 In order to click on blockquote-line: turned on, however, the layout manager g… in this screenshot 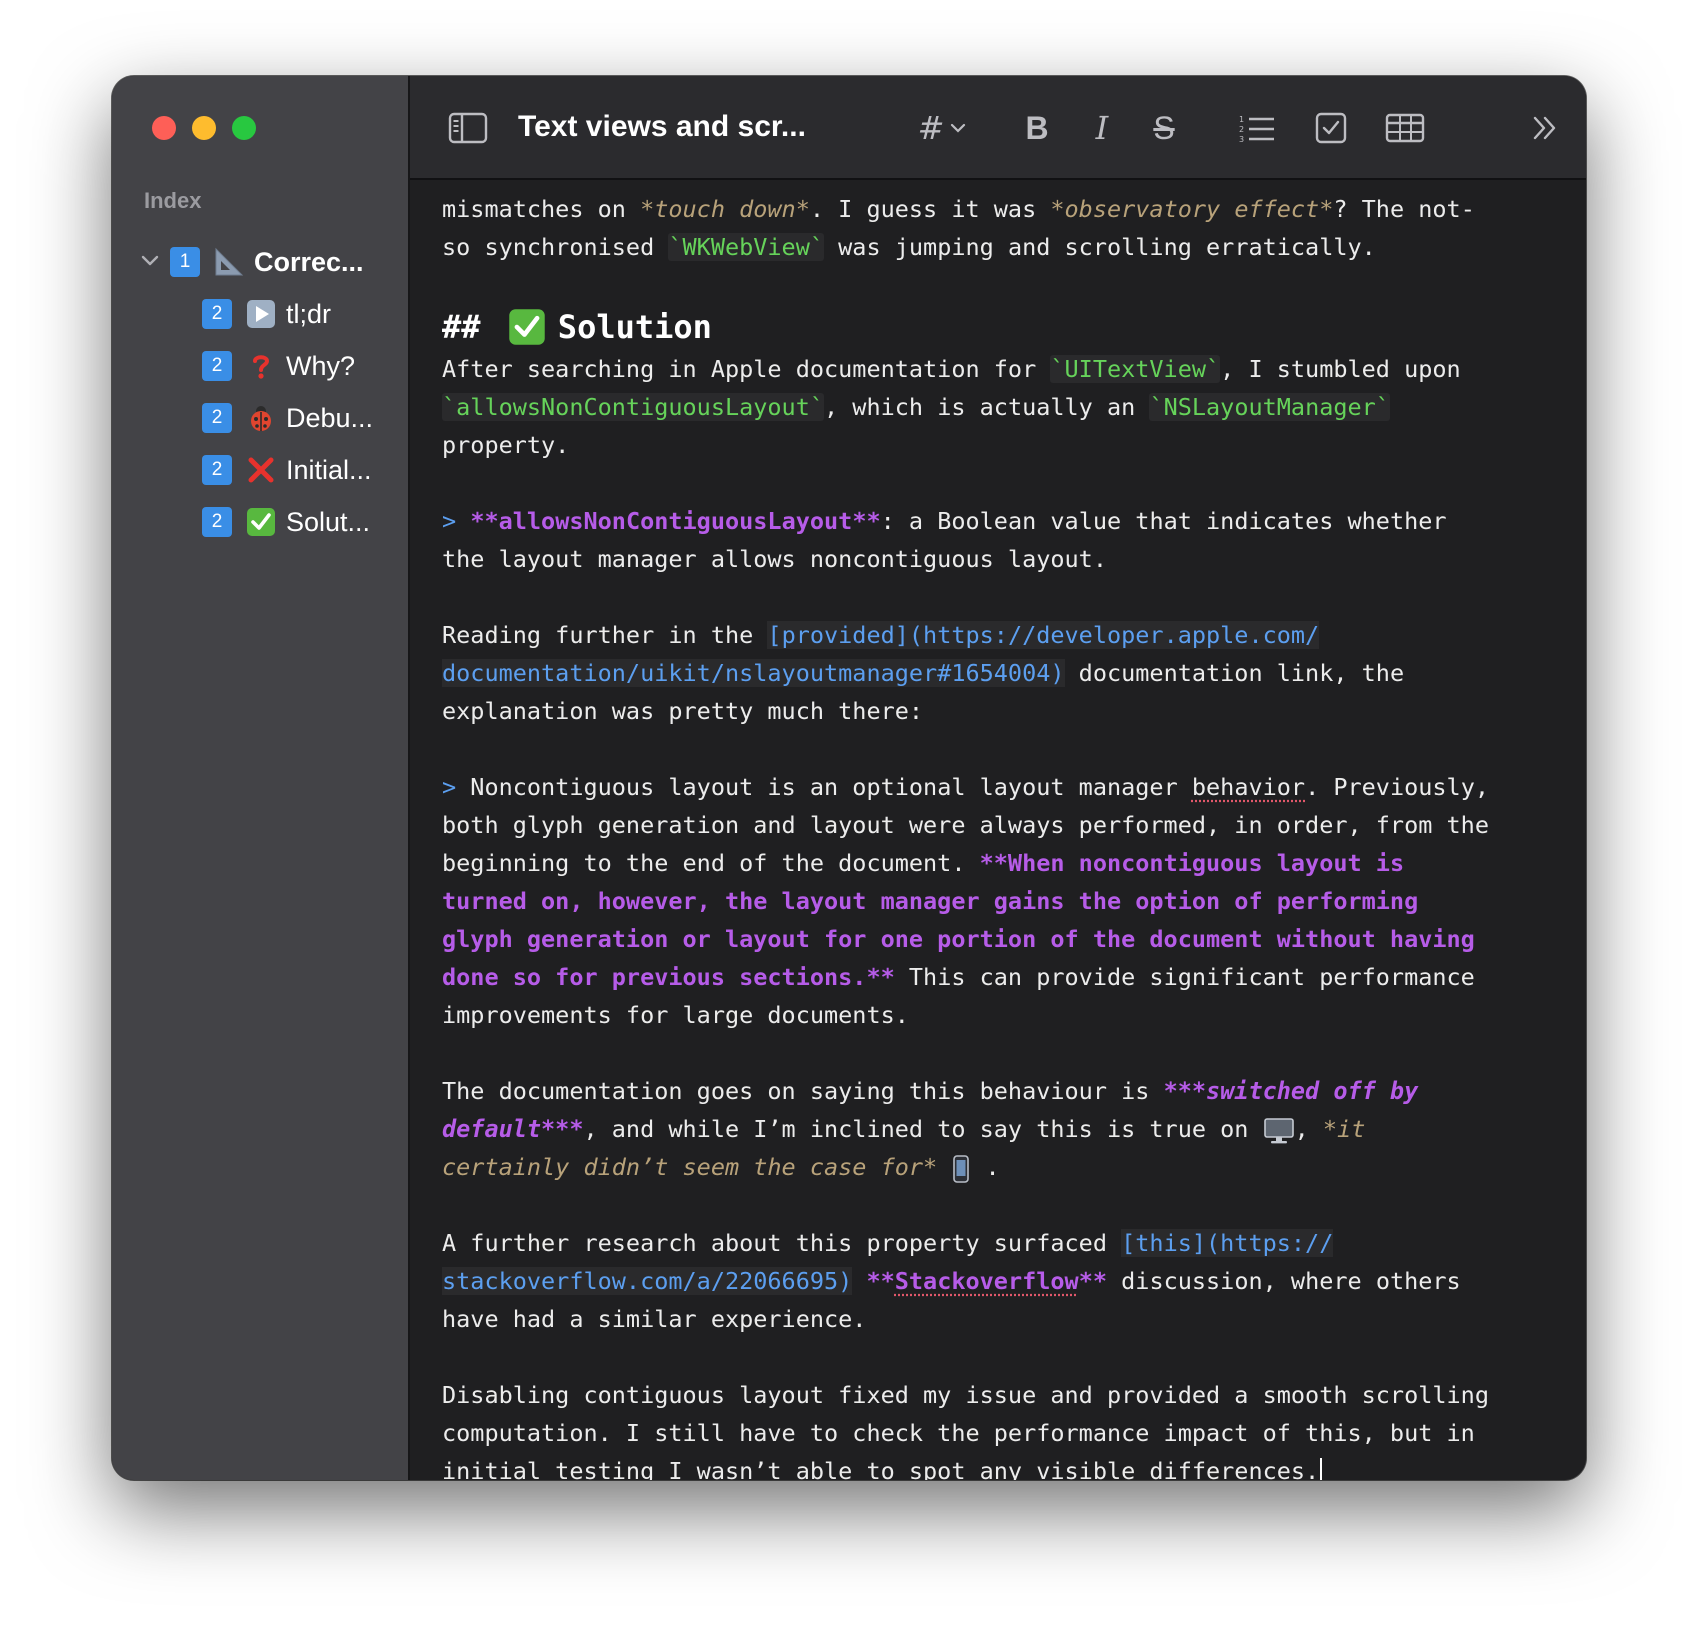, I will do `click(930, 901)`.